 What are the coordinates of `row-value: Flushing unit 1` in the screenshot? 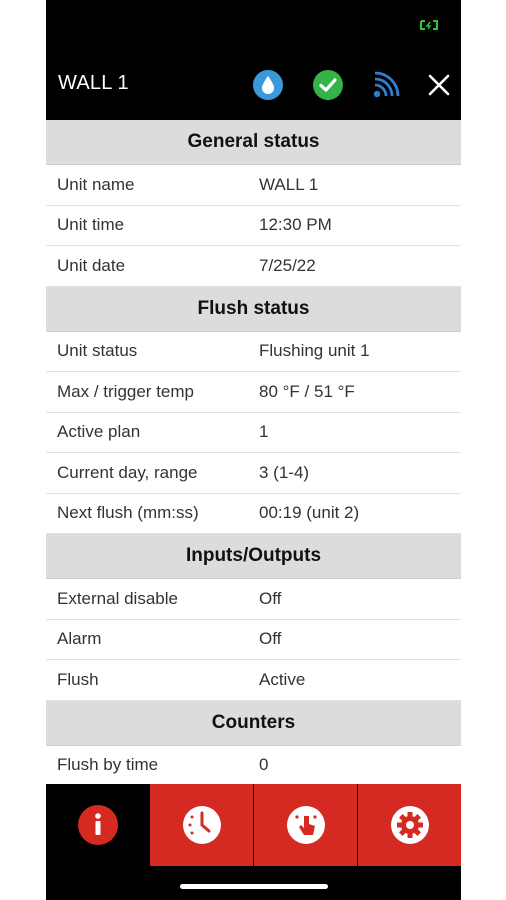 It's located at (314, 351).